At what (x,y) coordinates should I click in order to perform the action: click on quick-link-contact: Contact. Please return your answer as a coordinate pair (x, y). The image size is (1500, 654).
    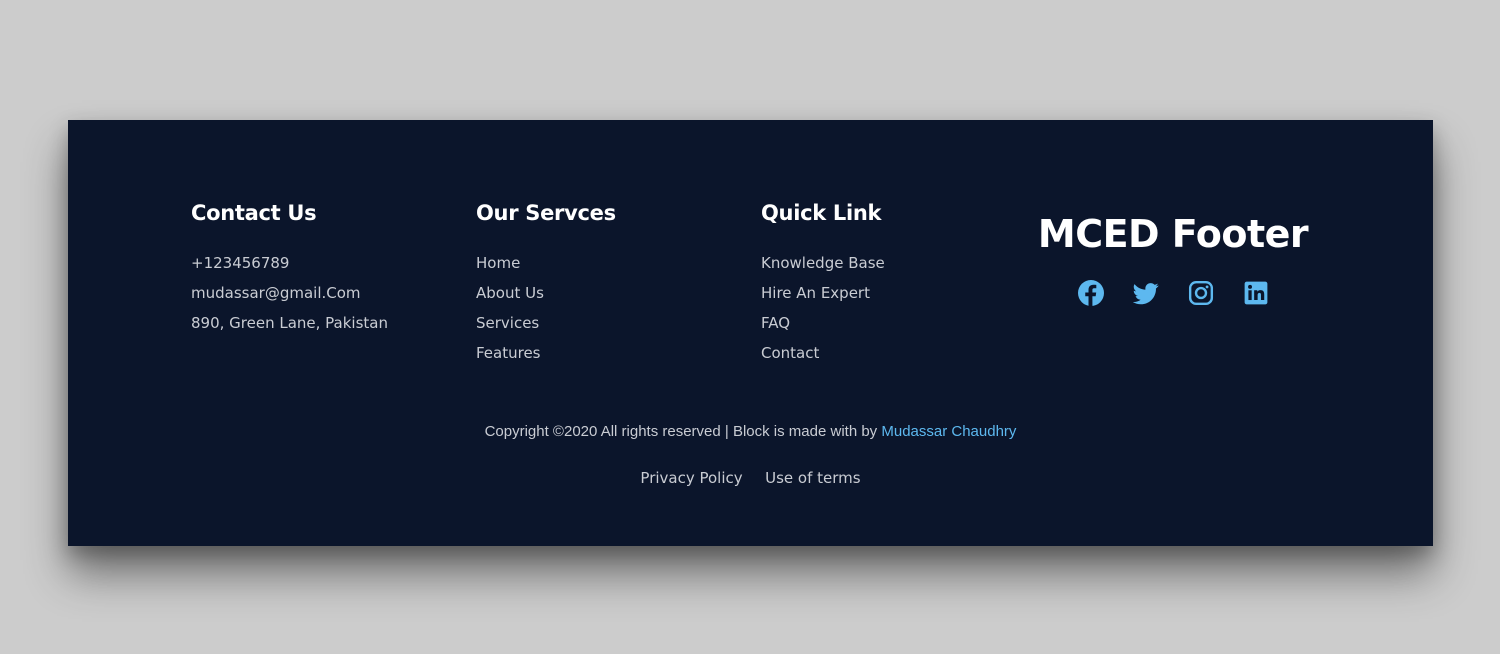
    Looking at the image, I should click on (790, 353).